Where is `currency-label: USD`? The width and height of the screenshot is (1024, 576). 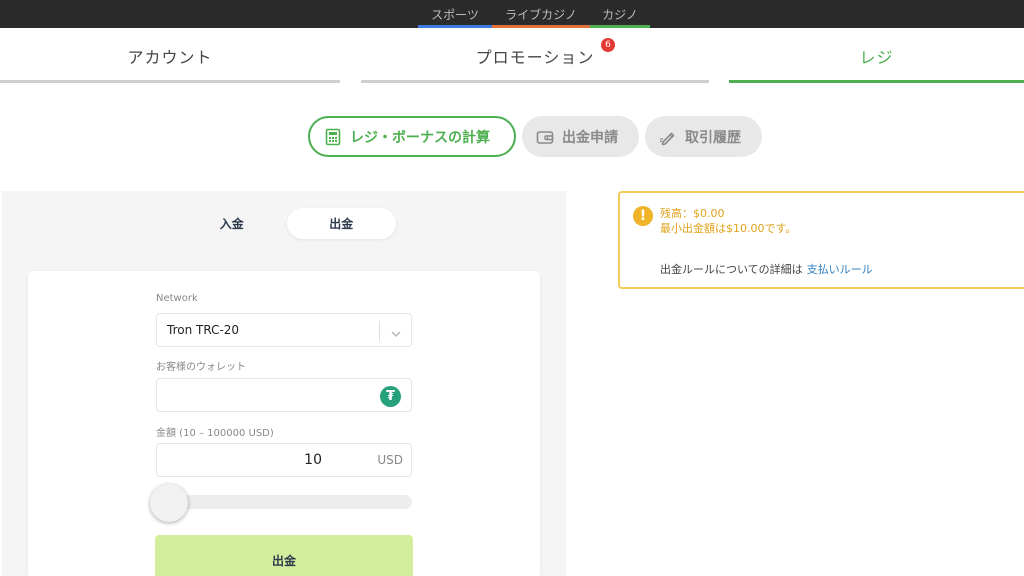
currency-label: USD is located at coordinates (390, 460).